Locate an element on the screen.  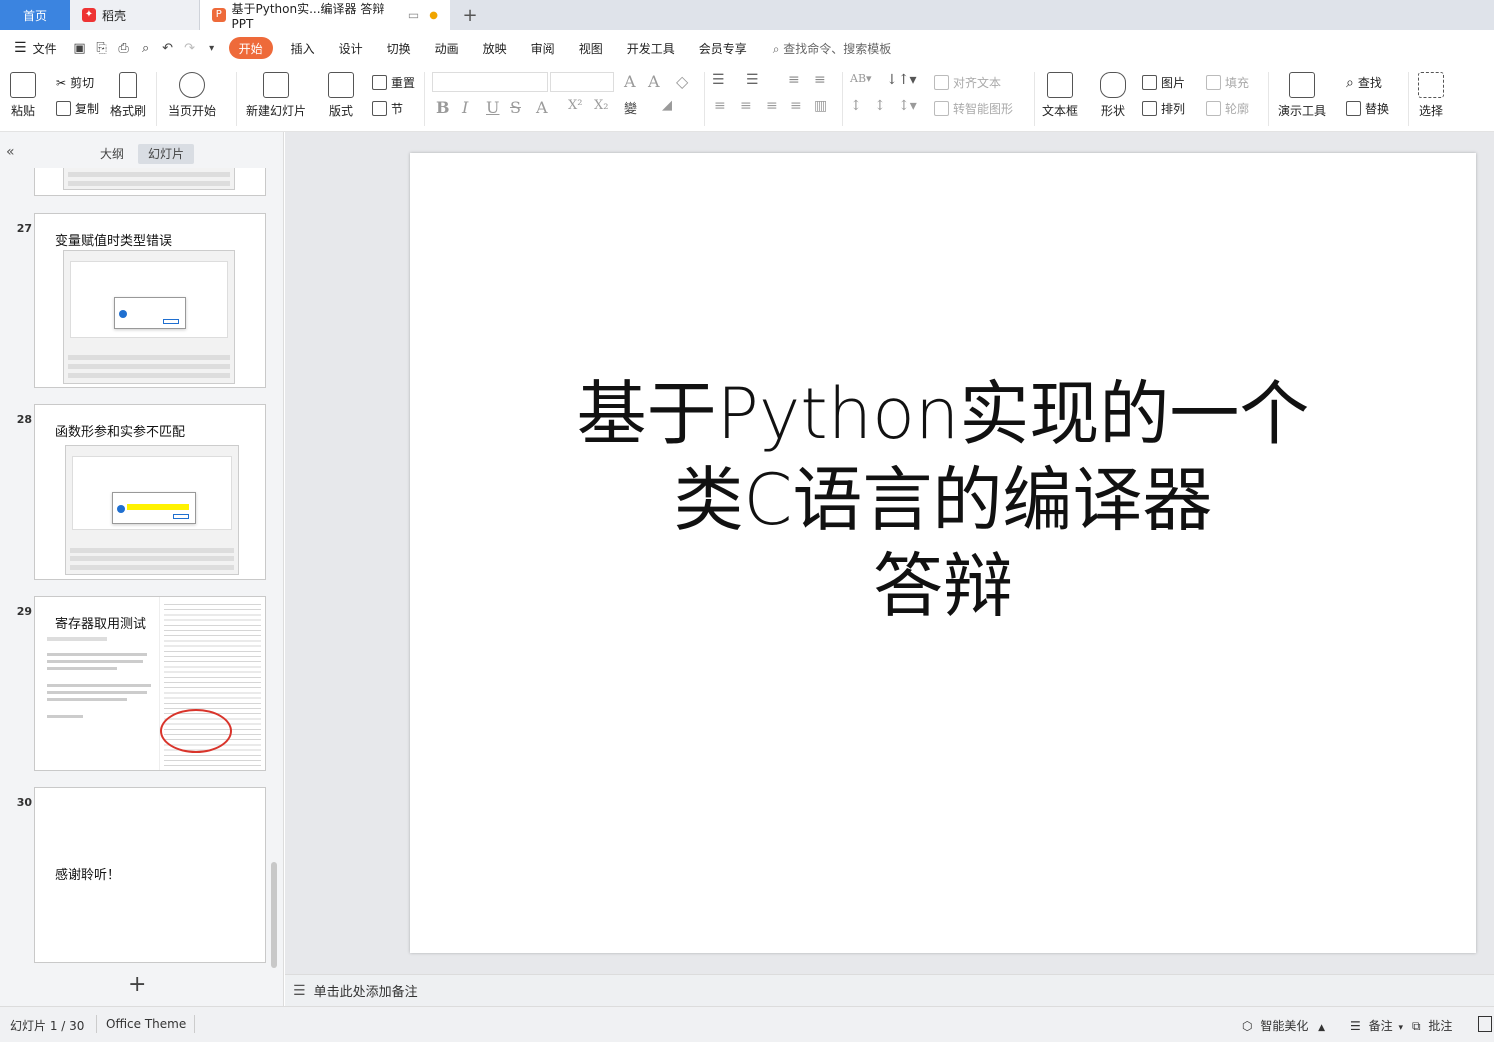
menu-tab-review: 审阅 is located at coordinates (543, 48).